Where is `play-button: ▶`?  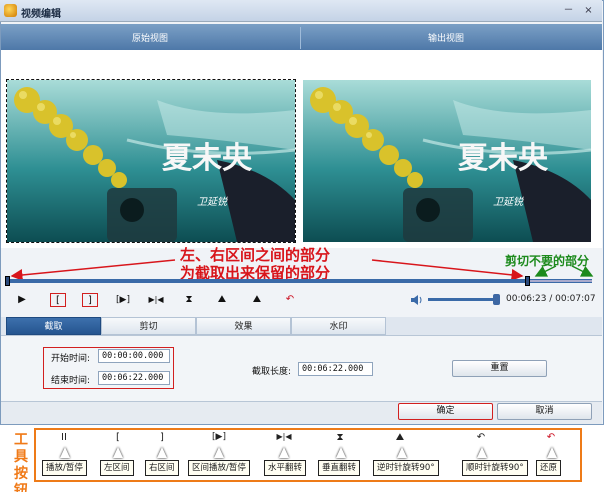 play-button: ▶ is located at coordinates (22, 300).